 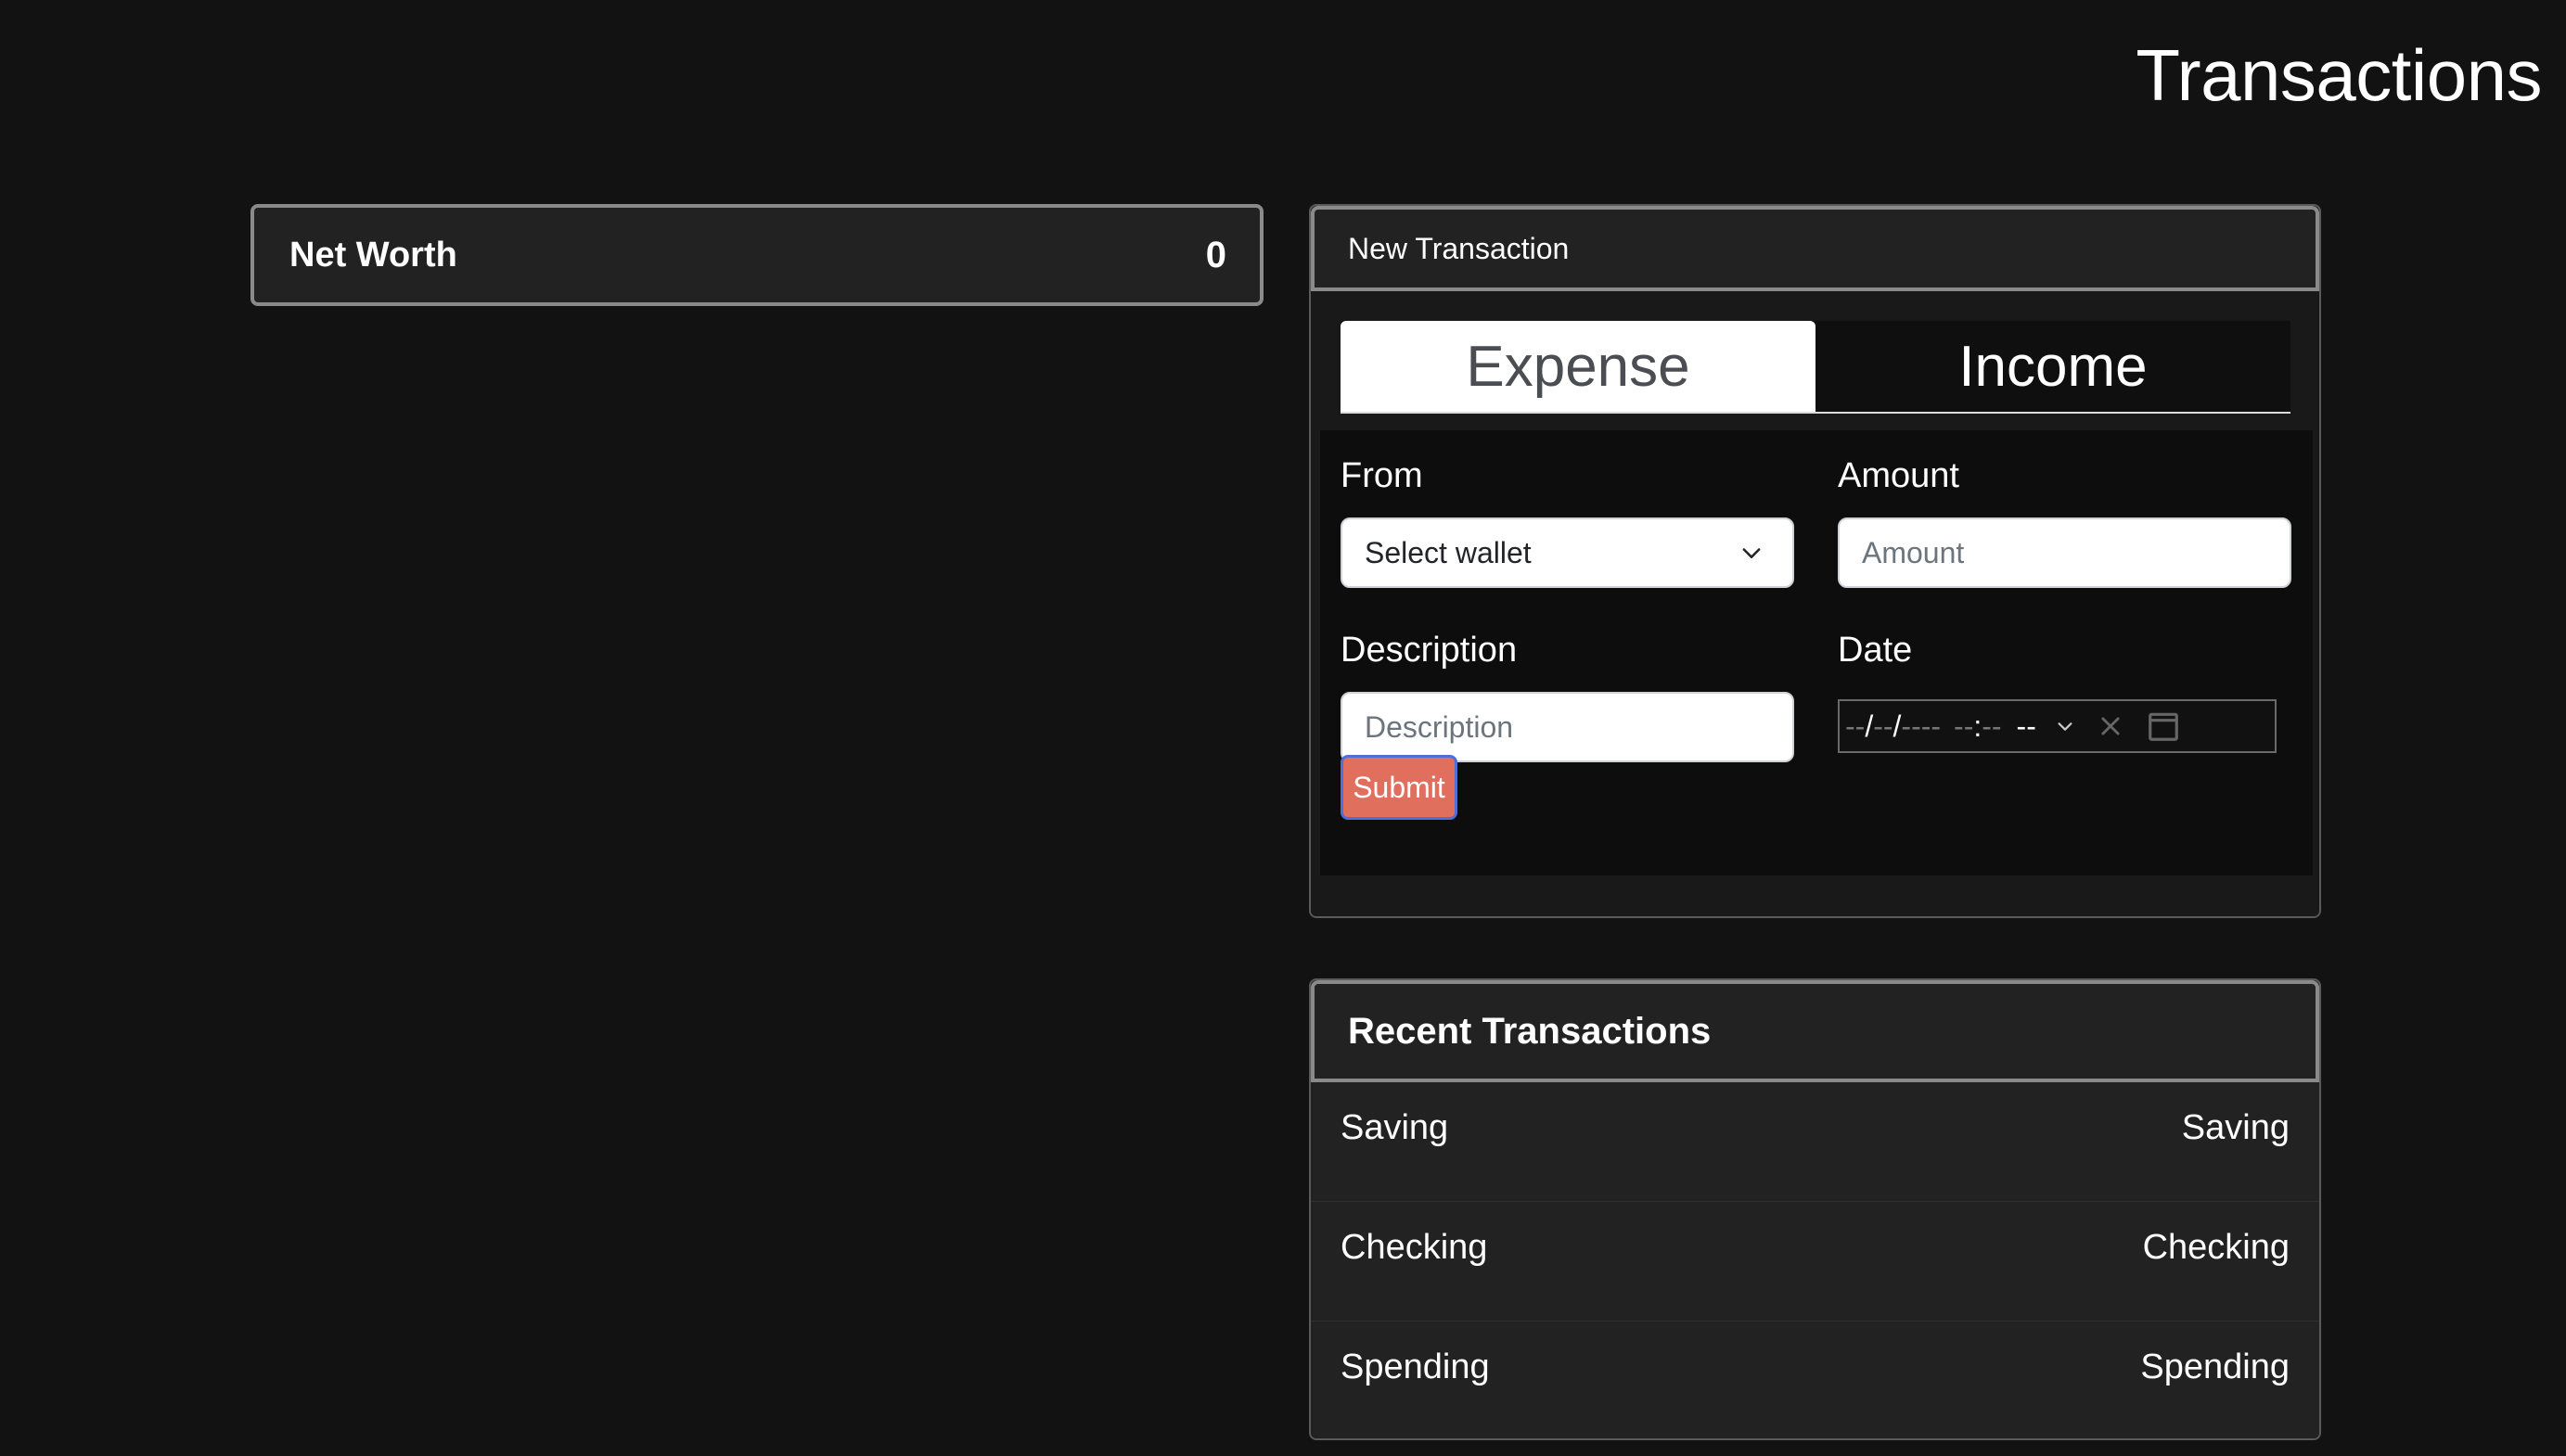 I want to click on date-month: --, so click(x=1855, y=726).